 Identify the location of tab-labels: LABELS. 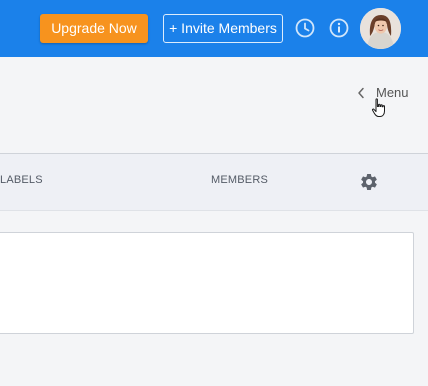
(21, 180).